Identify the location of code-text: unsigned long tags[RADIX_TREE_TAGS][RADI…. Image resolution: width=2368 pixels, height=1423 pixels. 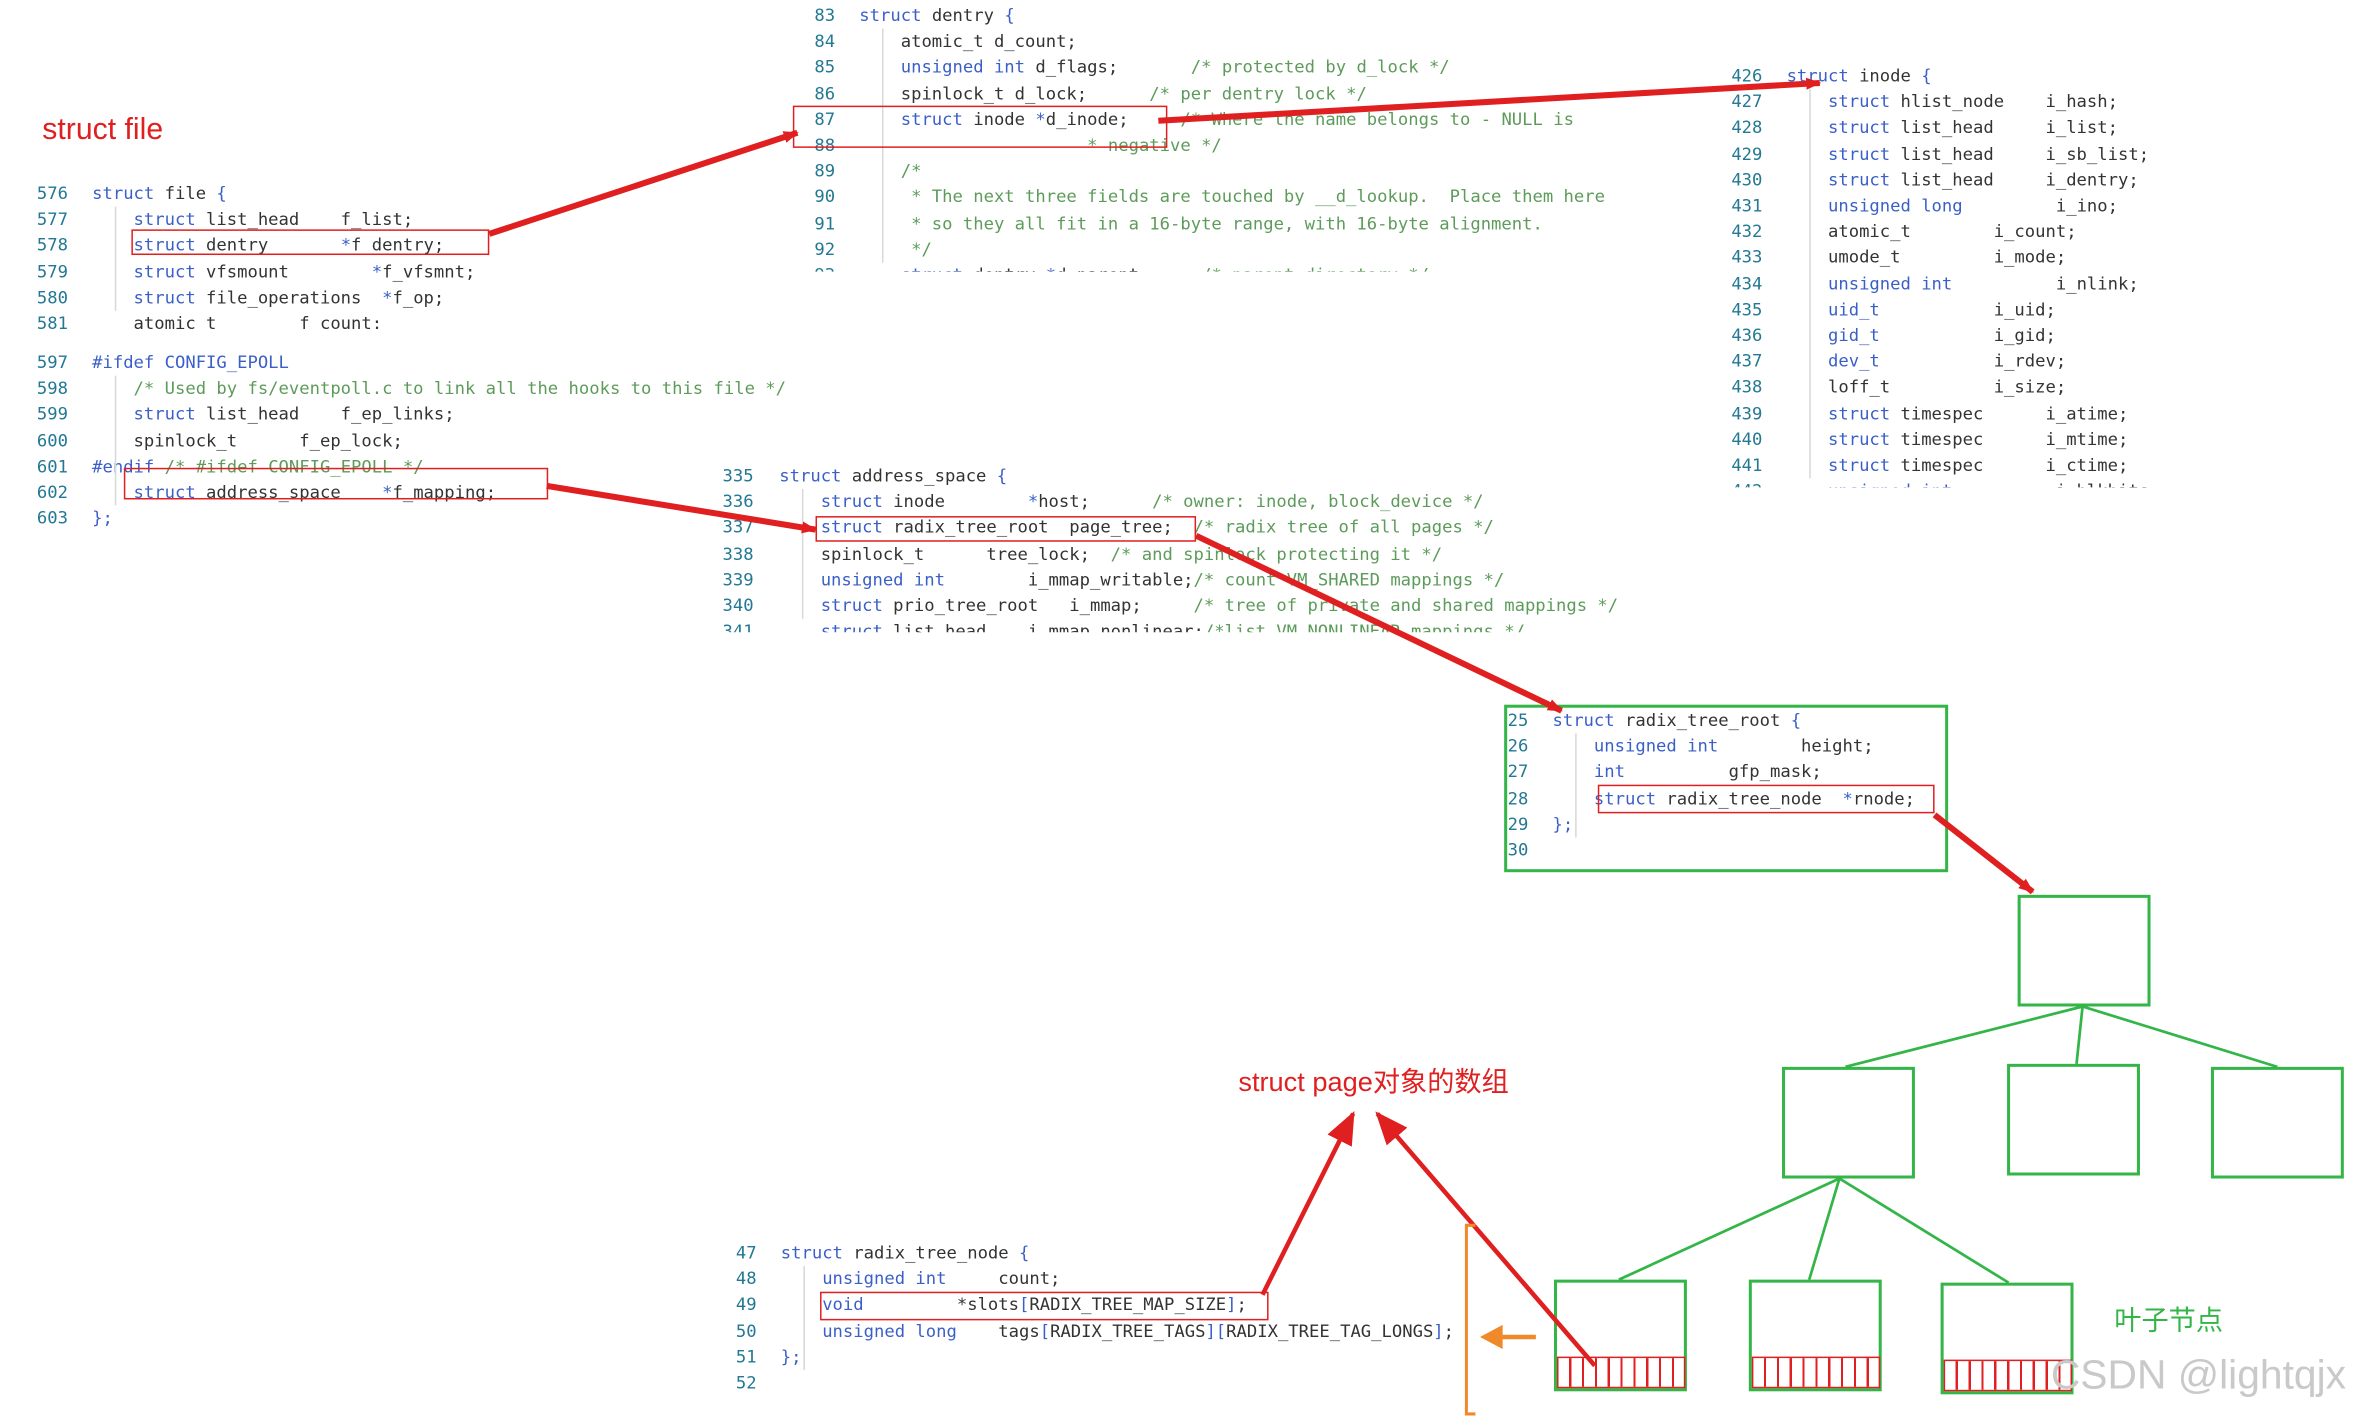
(1117, 1330).